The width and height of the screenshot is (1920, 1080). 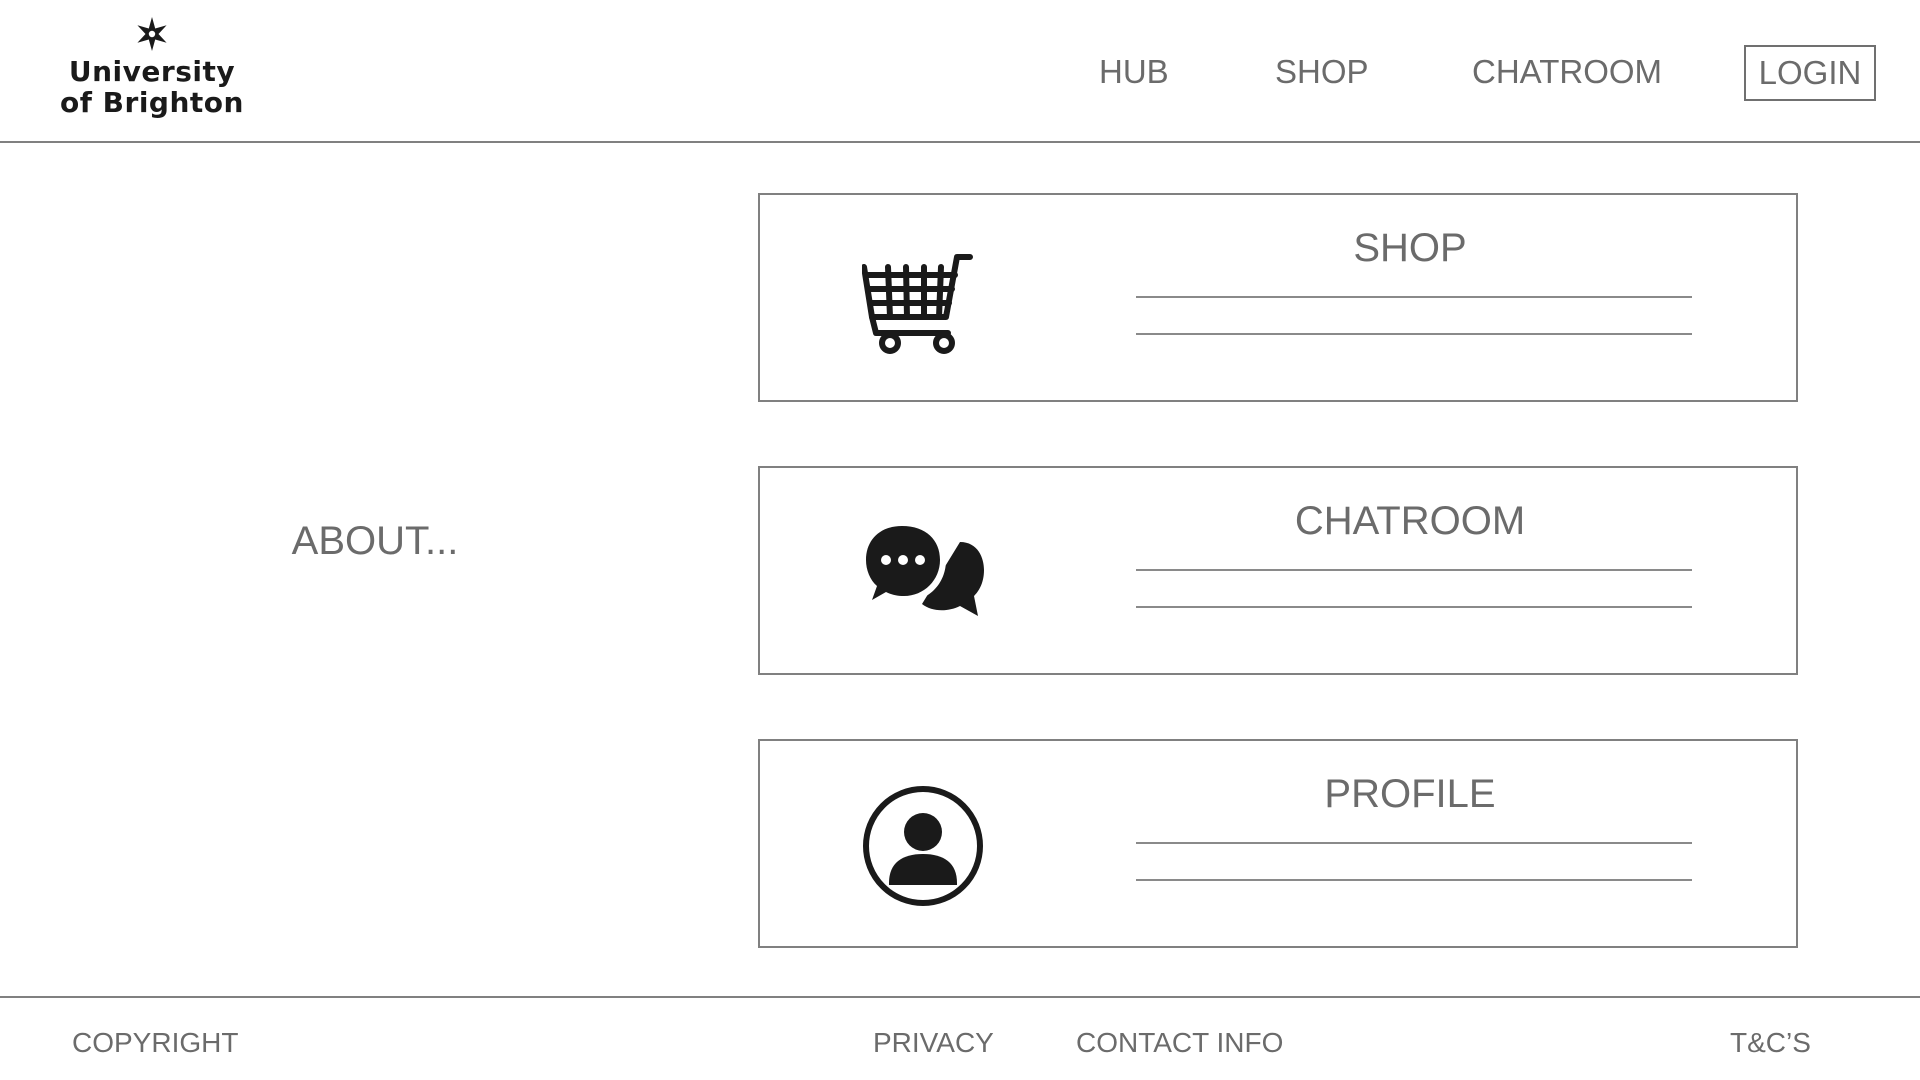 What do you see at coordinates (923, 573) in the screenshot?
I see `chat-bubbles-icon` at bounding box center [923, 573].